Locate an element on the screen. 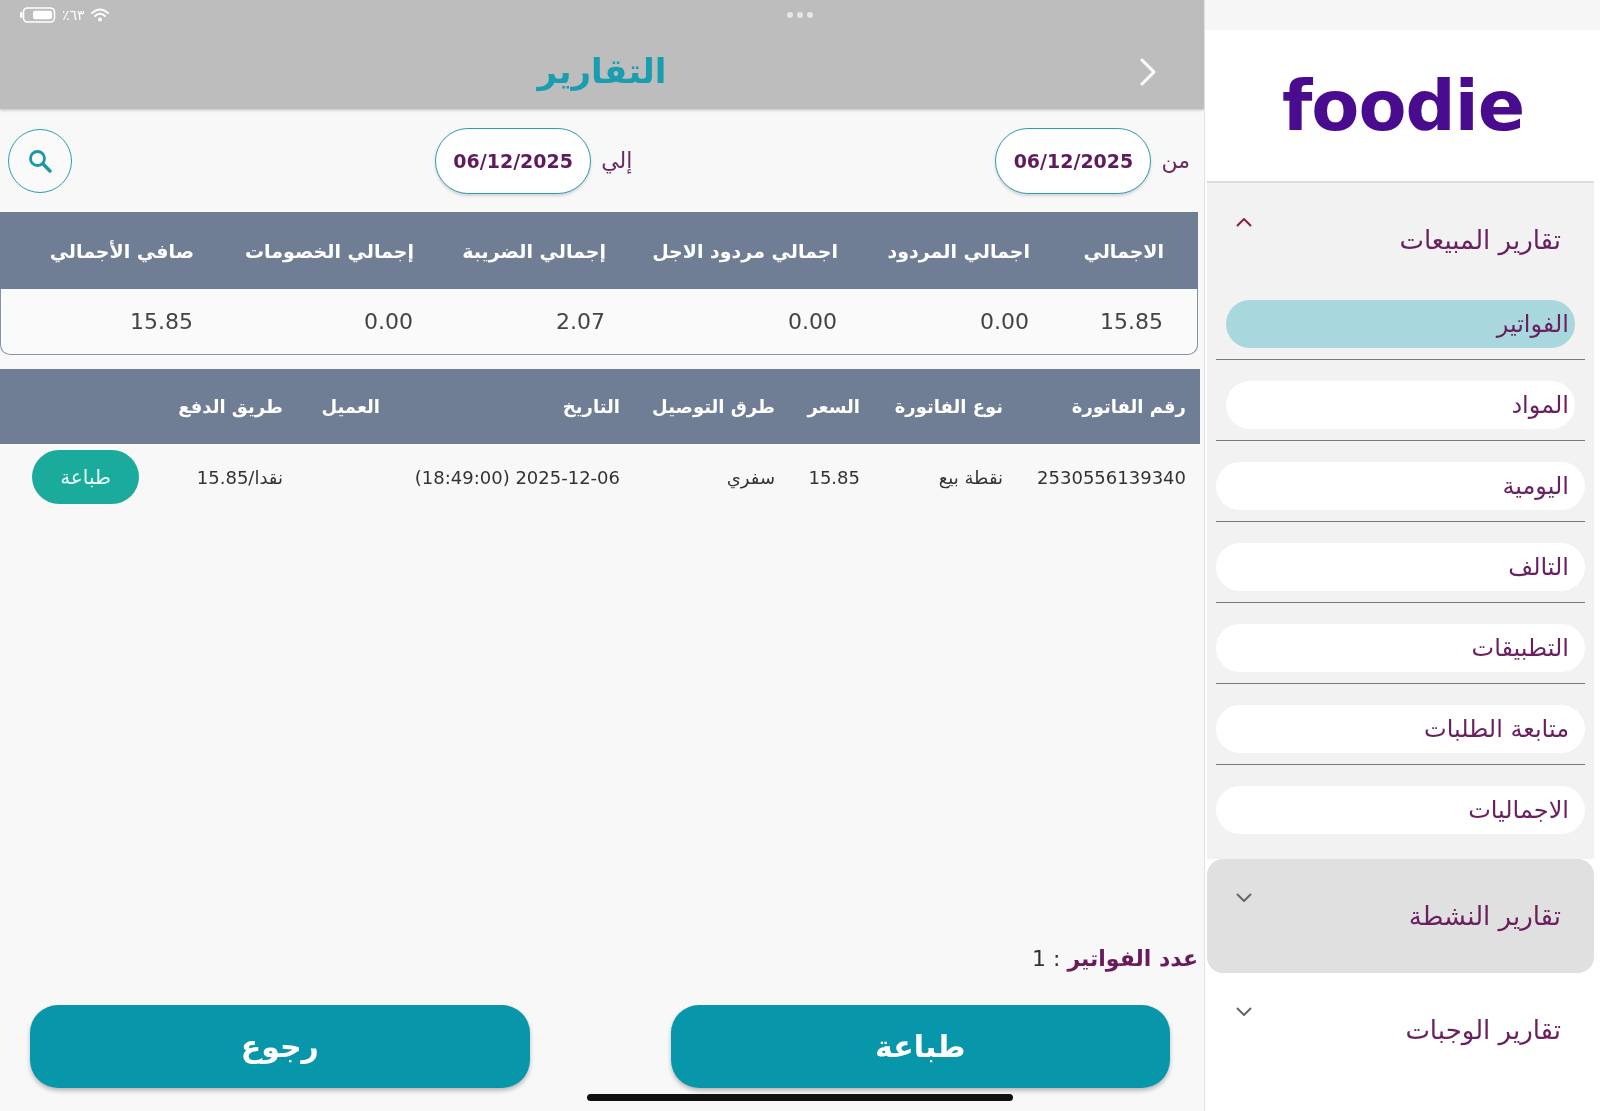 Image resolution: width=1600 pixels, height=1111 pixels. column-header: صافي الأجمالي is located at coordinates (121, 250).